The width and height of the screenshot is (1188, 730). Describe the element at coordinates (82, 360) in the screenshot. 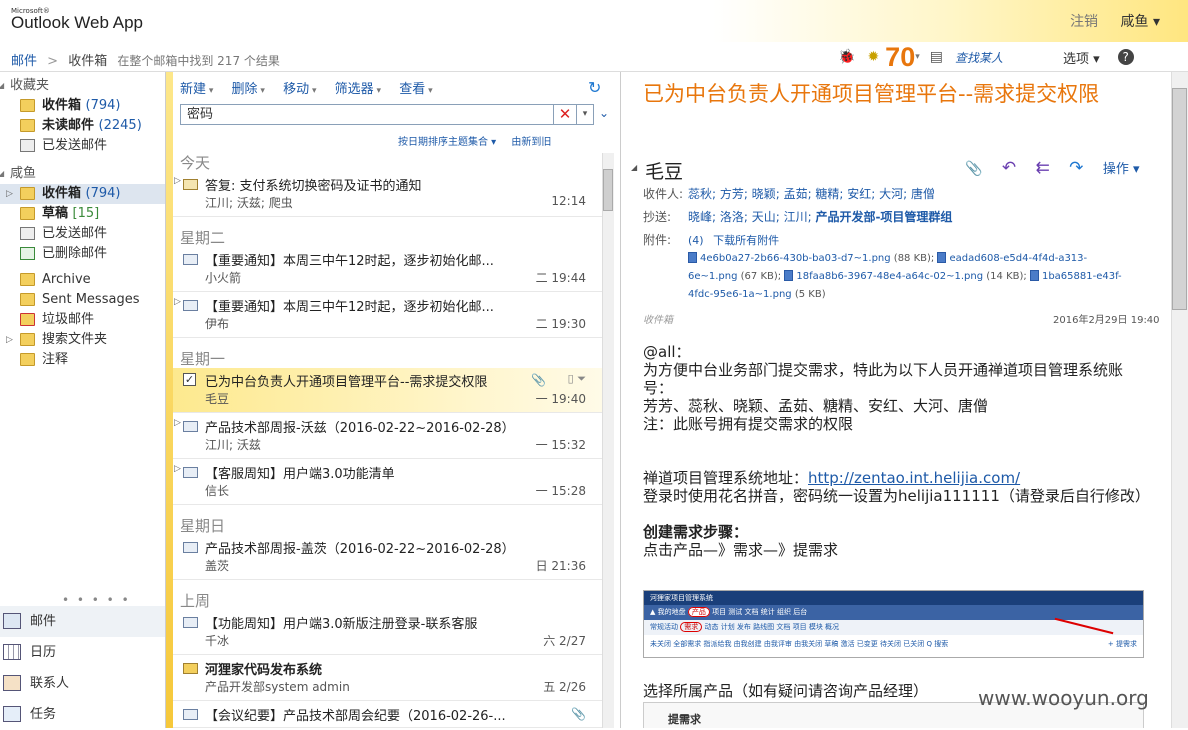

I see `notes-folder: 注释` at that location.